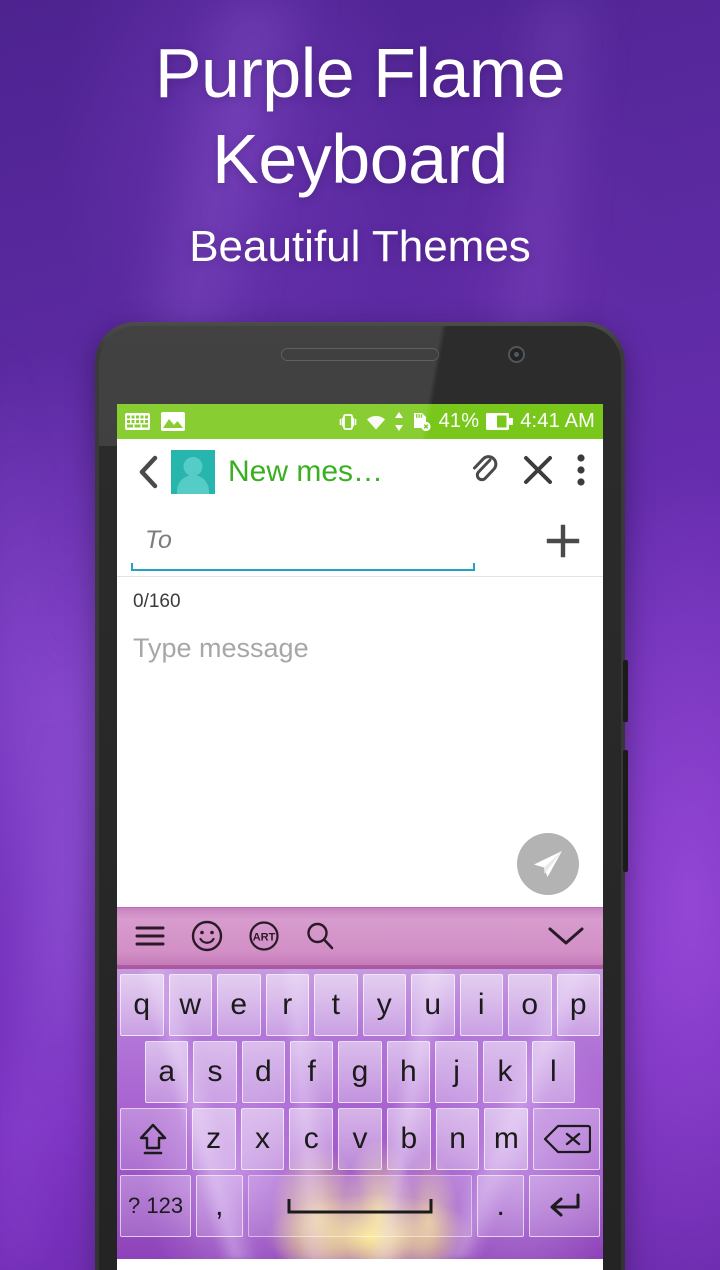 The height and width of the screenshot is (1270, 720). Describe the element at coordinates (142, 1005) in the screenshot. I see `key-q: q` at that location.